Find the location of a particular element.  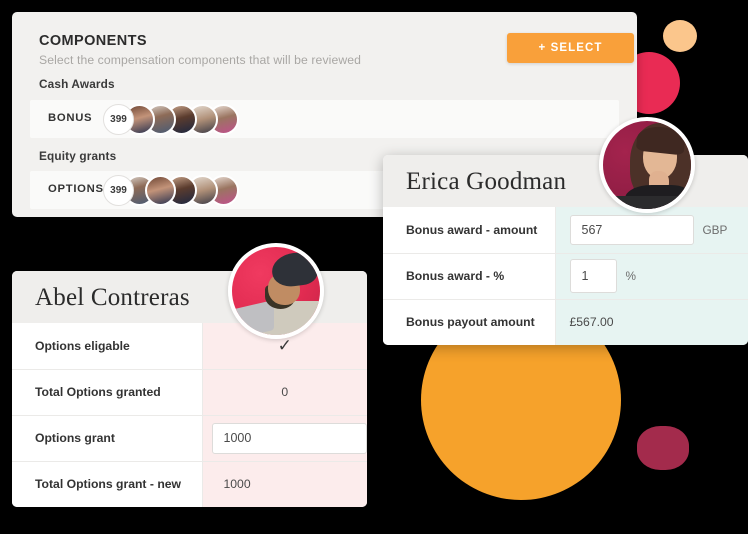

table-row: Options grant is located at coordinates (189, 438).